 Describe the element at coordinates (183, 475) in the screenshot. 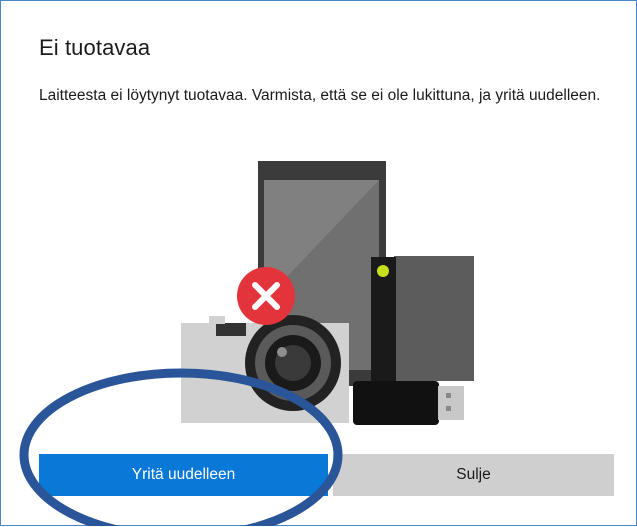

I see `retry-button: Yritä uudelleen` at that location.